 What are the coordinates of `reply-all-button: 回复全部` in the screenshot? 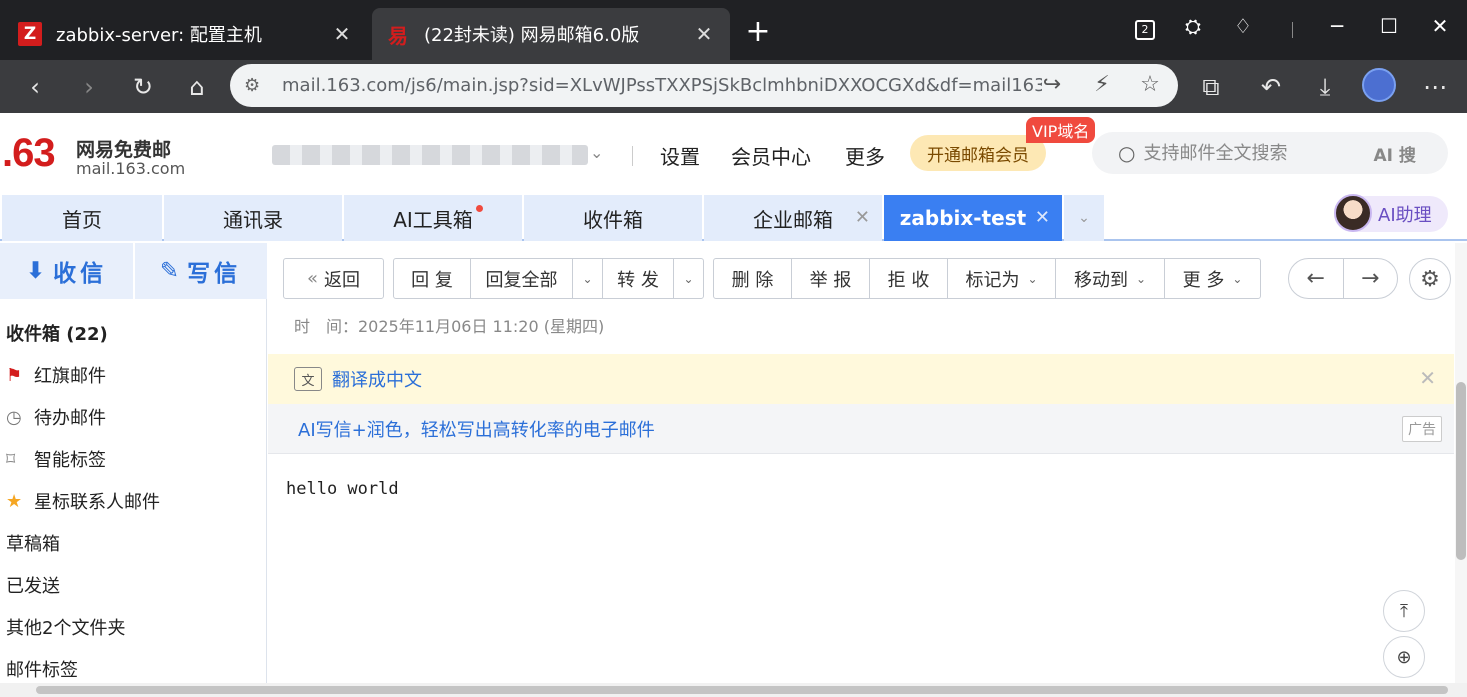 It's located at (521, 278).